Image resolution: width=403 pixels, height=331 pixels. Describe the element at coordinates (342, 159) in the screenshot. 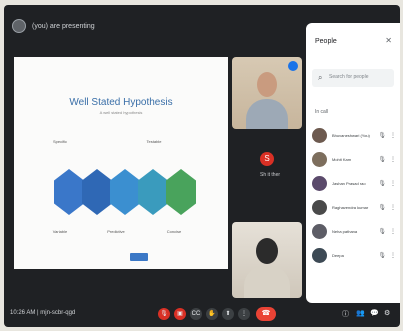

I see `participant-name: Mohit Kam` at that location.